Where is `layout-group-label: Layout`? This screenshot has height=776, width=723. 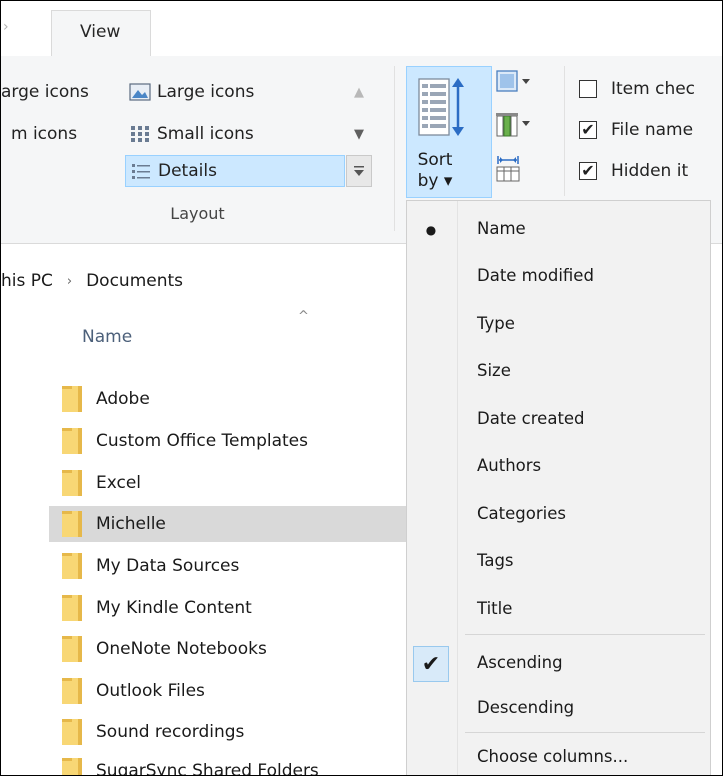 layout-group-label: Layout is located at coordinates (197, 213).